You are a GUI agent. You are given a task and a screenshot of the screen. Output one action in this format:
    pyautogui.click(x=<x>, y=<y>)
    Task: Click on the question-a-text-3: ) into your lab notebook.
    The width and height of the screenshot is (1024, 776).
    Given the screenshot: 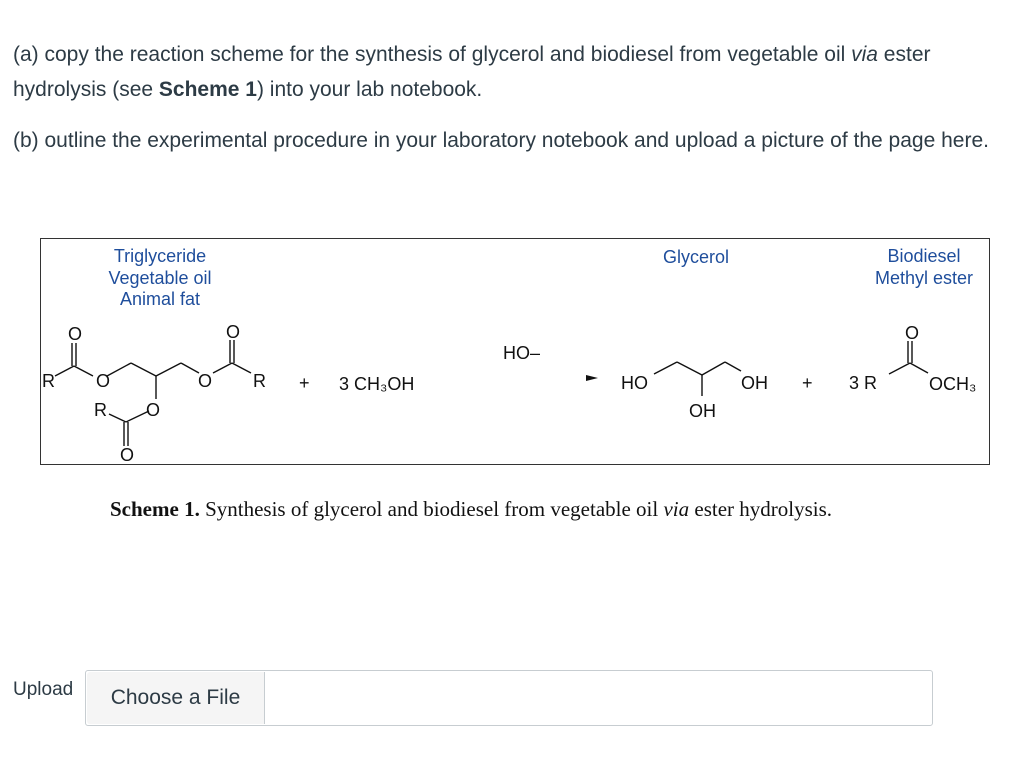 What is the action you would take?
    pyautogui.click(x=369, y=89)
    